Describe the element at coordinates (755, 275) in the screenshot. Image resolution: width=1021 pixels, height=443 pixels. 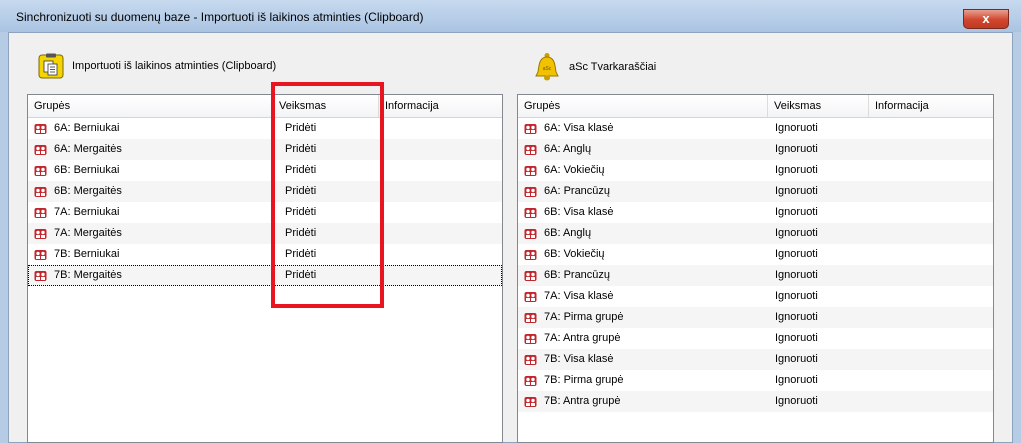
I see `list-item: 6B: Prancūzų Ignoruoti` at that location.